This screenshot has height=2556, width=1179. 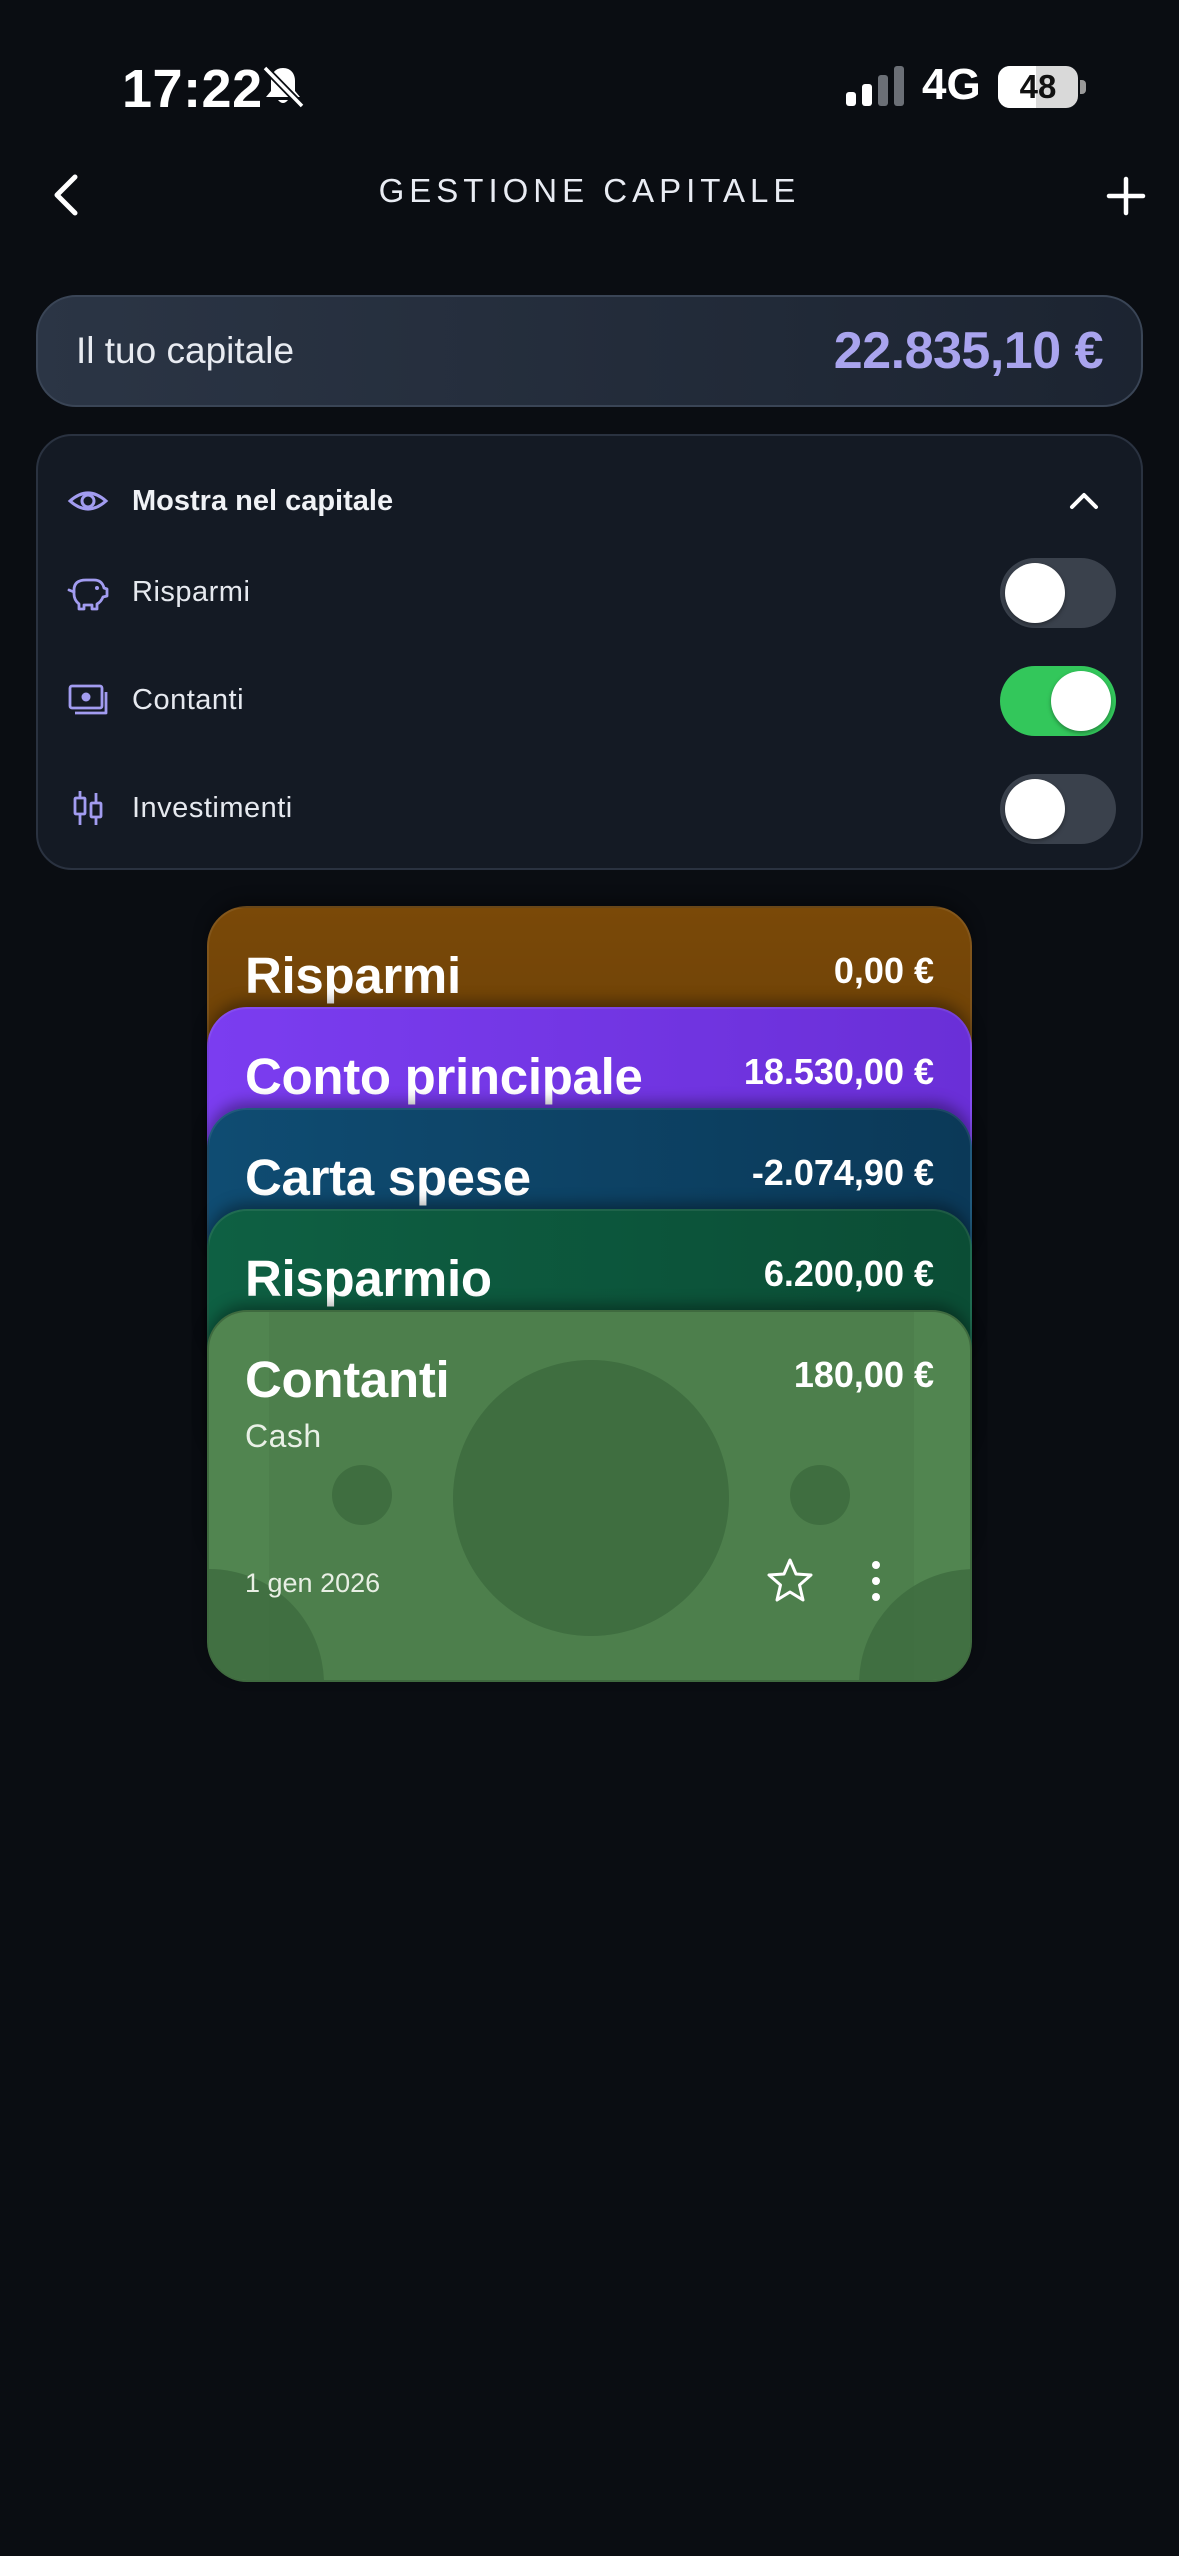 I want to click on setting-row-risparmi: Risparmi, so click(x=591, y=592).